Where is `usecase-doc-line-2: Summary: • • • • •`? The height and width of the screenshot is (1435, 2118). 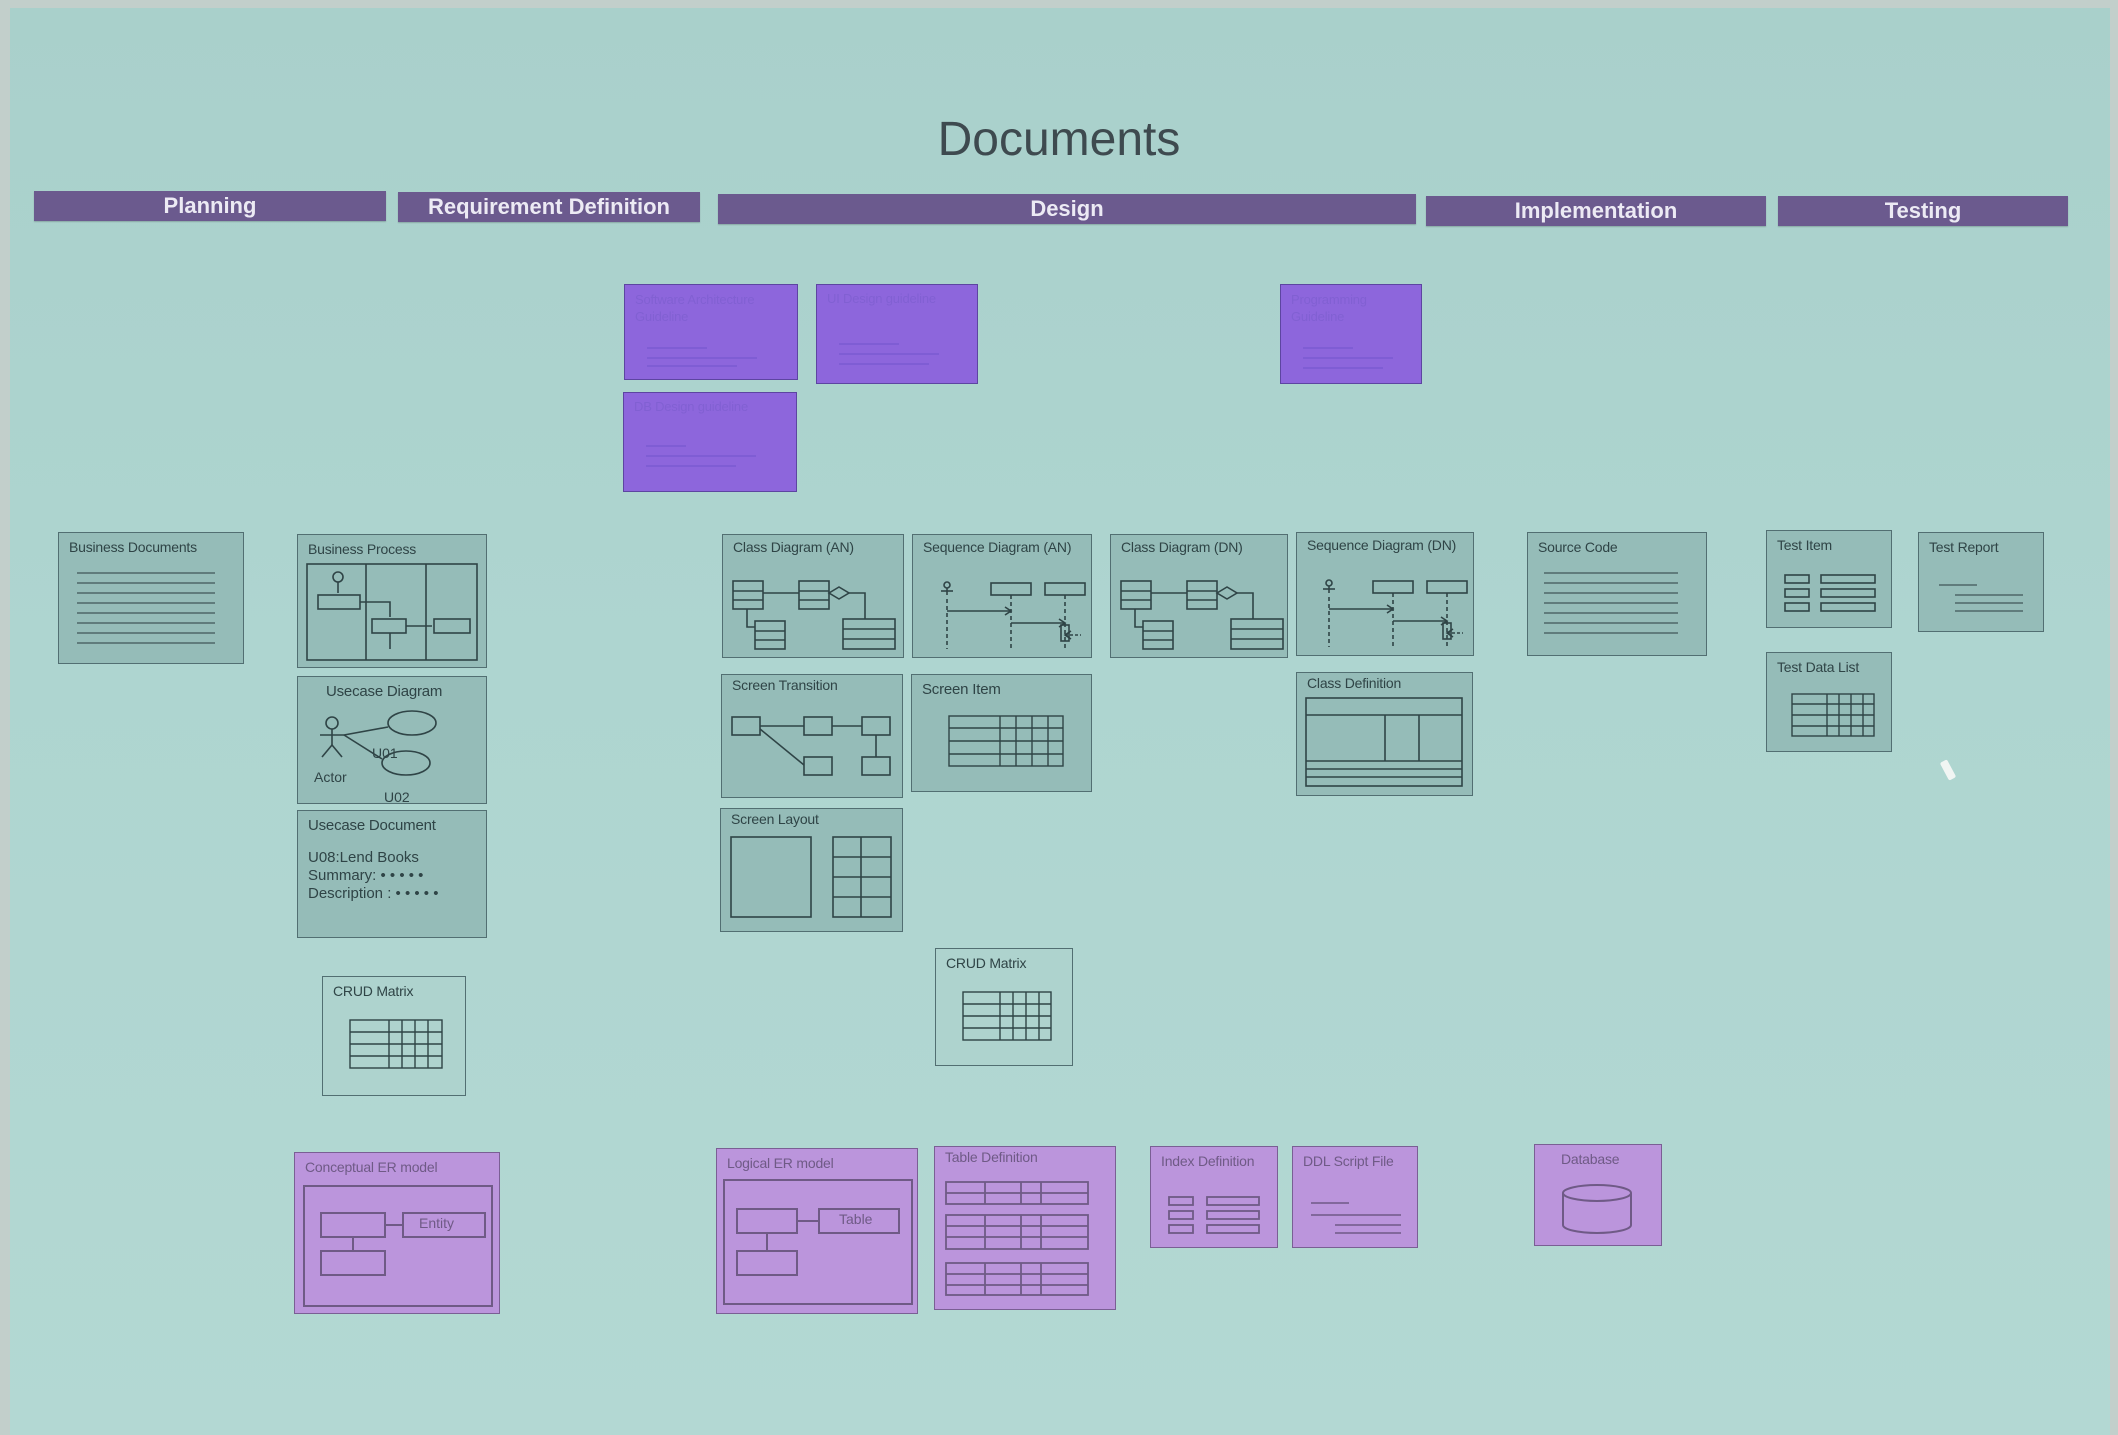 usecase-doc-line-2: Summary: • • • • • is located at coordinates (366, 875).